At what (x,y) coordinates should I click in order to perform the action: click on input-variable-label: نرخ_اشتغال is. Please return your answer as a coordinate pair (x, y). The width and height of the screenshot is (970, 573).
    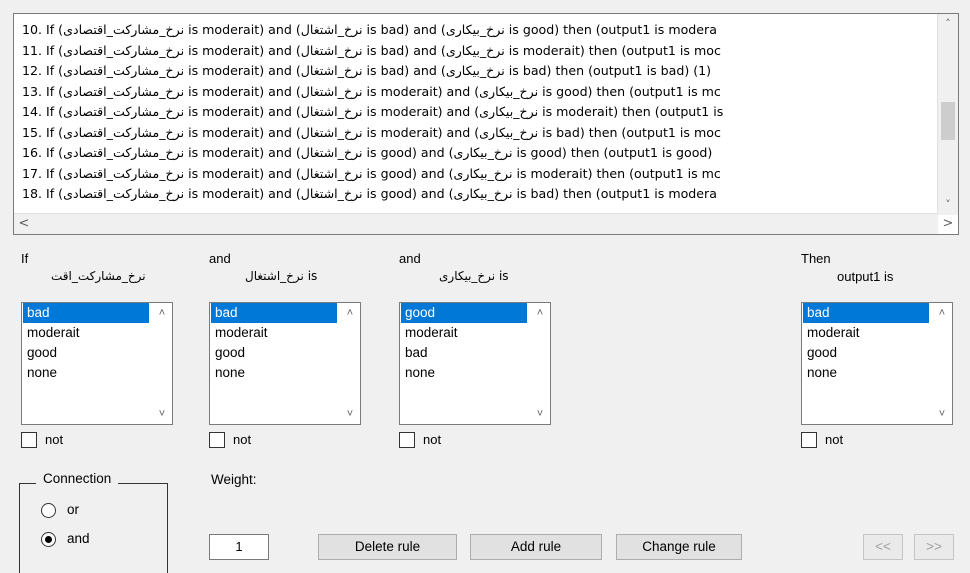
    Looking at the image, I should click on (281, 276).